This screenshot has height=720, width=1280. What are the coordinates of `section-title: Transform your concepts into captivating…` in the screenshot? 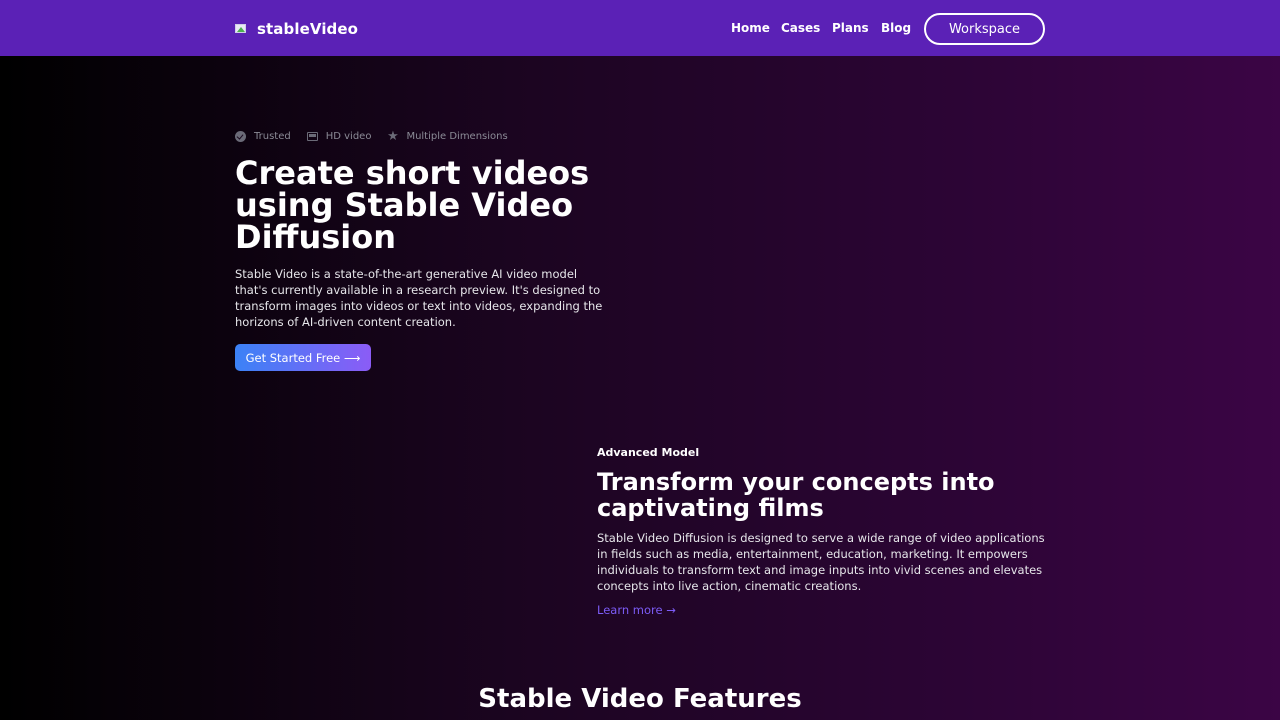 It's located at (796, 495).